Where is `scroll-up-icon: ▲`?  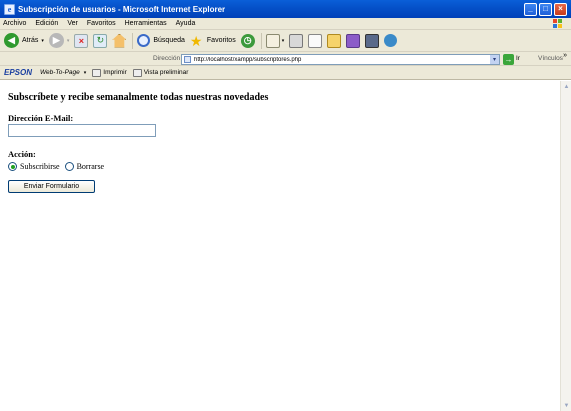 scroll-up-icon: ▲ is located at coordinates (566, 86).